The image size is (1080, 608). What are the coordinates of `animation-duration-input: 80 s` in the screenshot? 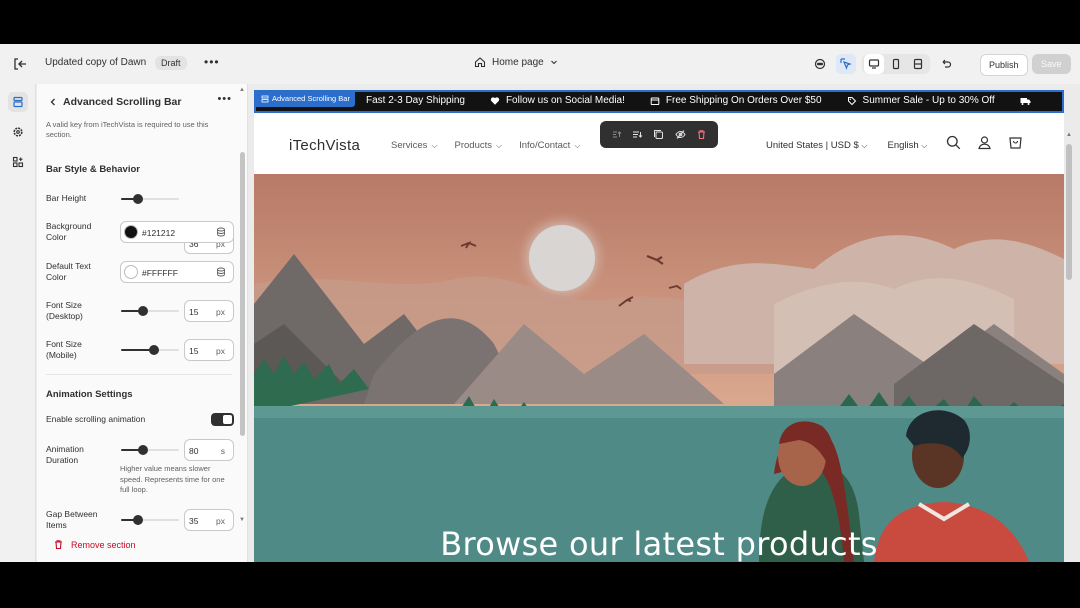 It's located at (209, 450).